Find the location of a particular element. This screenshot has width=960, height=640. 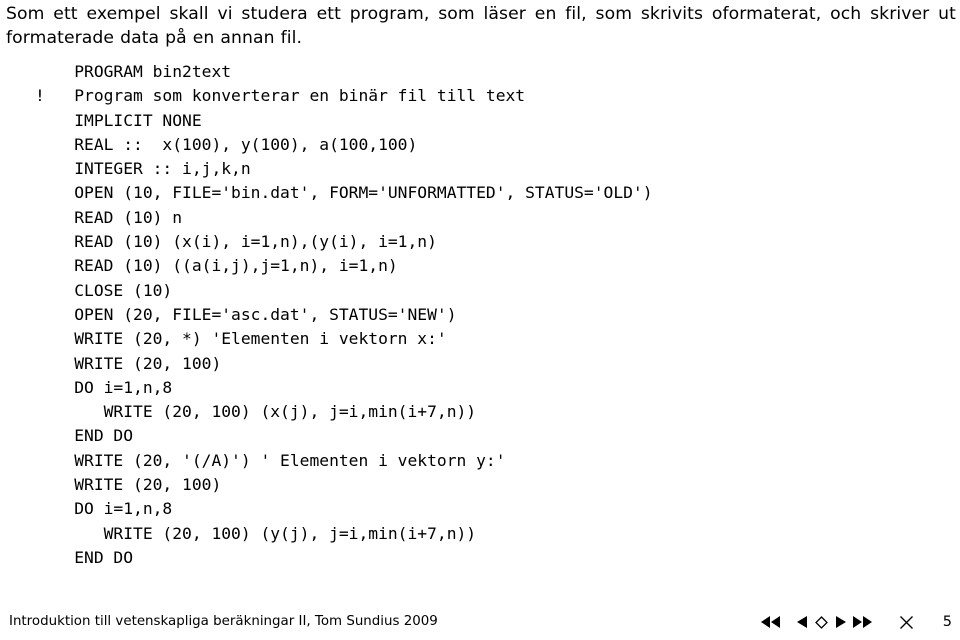

intro-line-2: formaterade data på en annan fil. is located at coordinates (154, 38).